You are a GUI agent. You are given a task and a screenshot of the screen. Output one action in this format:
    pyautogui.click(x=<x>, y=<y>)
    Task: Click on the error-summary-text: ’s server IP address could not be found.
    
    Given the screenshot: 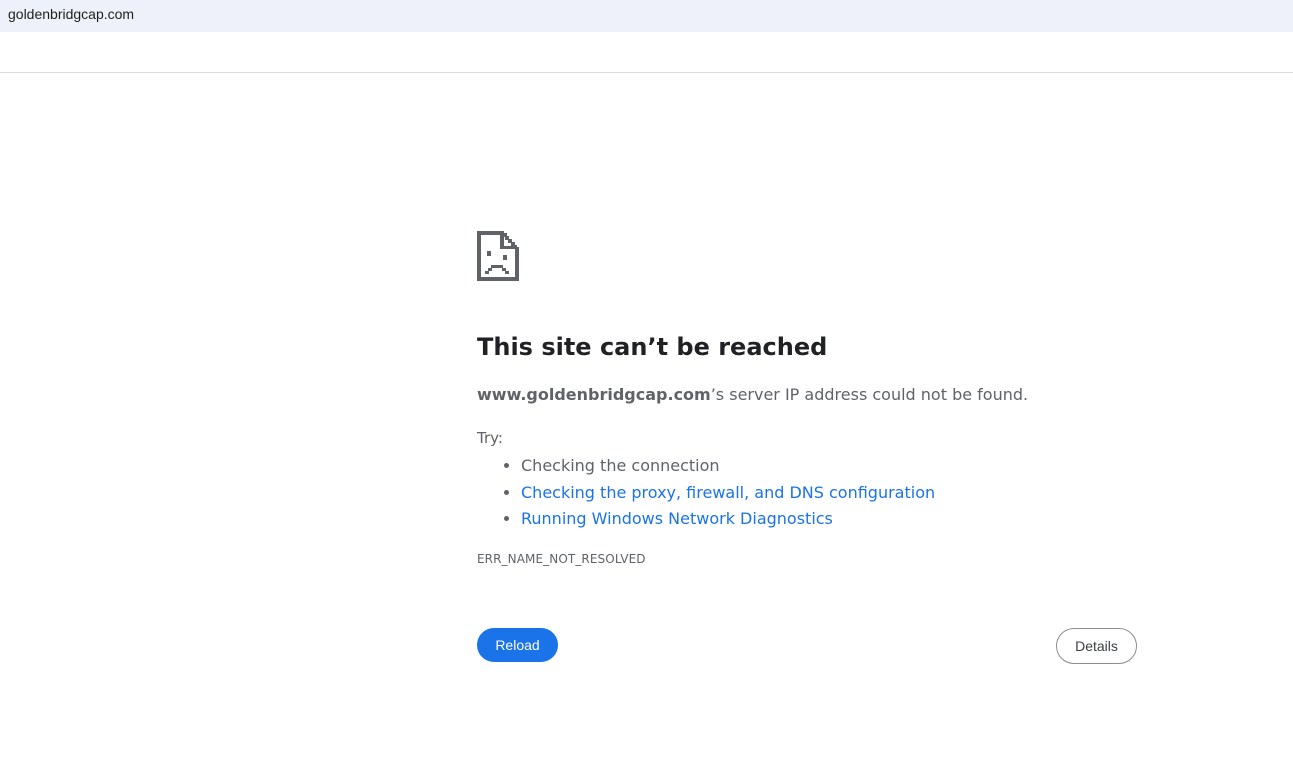 What is the action you would take?
    pyautogui.click(x=869, y=394)
    